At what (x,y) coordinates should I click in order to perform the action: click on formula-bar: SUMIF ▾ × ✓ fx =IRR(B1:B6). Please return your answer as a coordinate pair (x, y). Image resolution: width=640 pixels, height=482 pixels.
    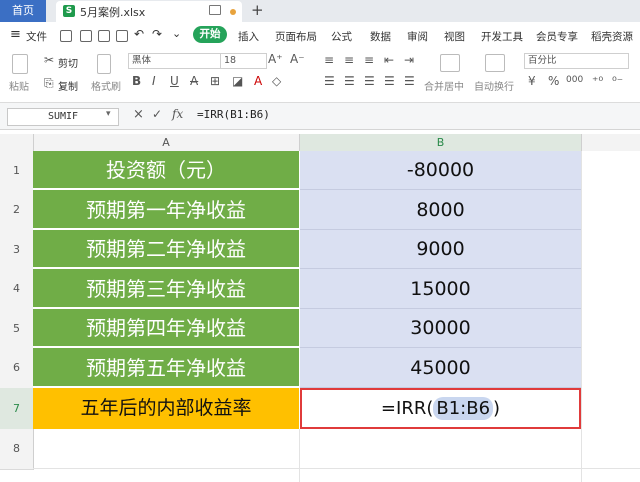
    Looking at the image, I should click on (320, 116).